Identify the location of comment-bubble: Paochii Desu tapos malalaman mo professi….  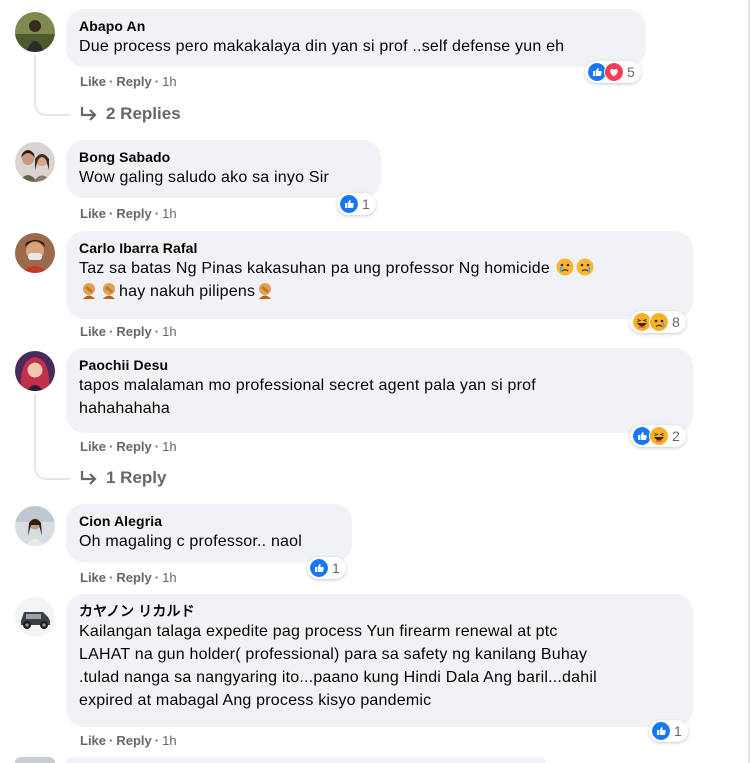
(379, 390).